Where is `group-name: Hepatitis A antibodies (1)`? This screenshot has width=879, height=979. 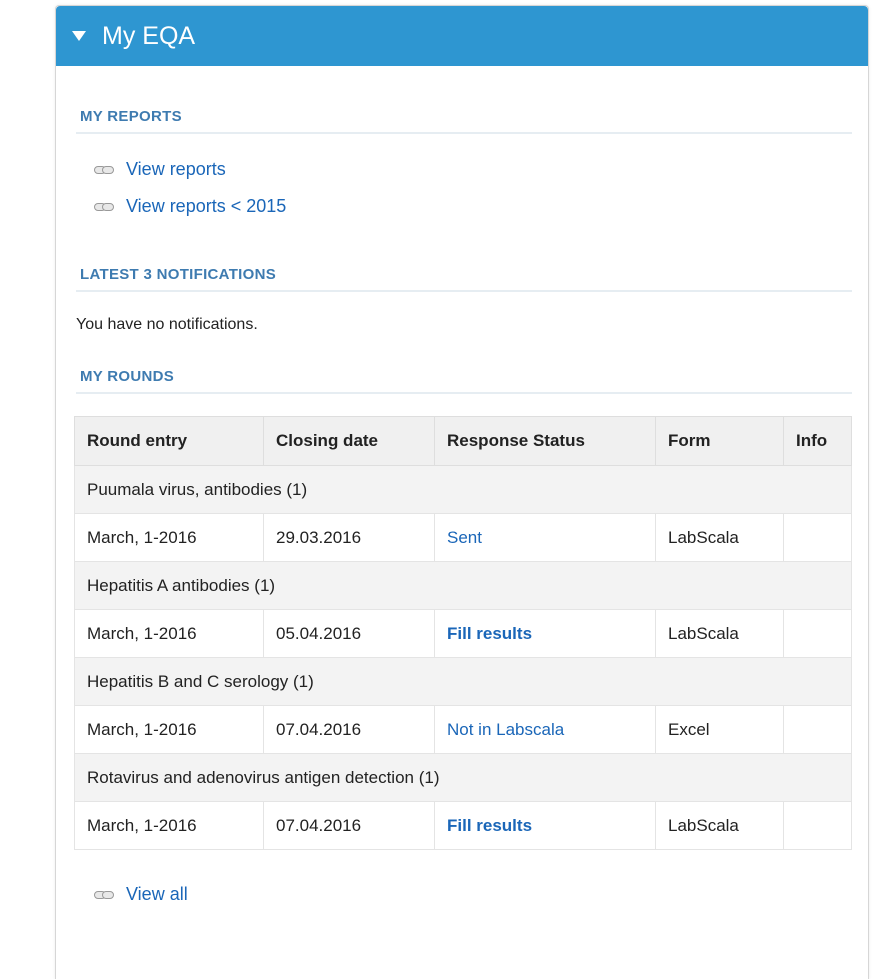
group-name: Hepatitis A antibodies (1) is located at coordinates (463, 585).